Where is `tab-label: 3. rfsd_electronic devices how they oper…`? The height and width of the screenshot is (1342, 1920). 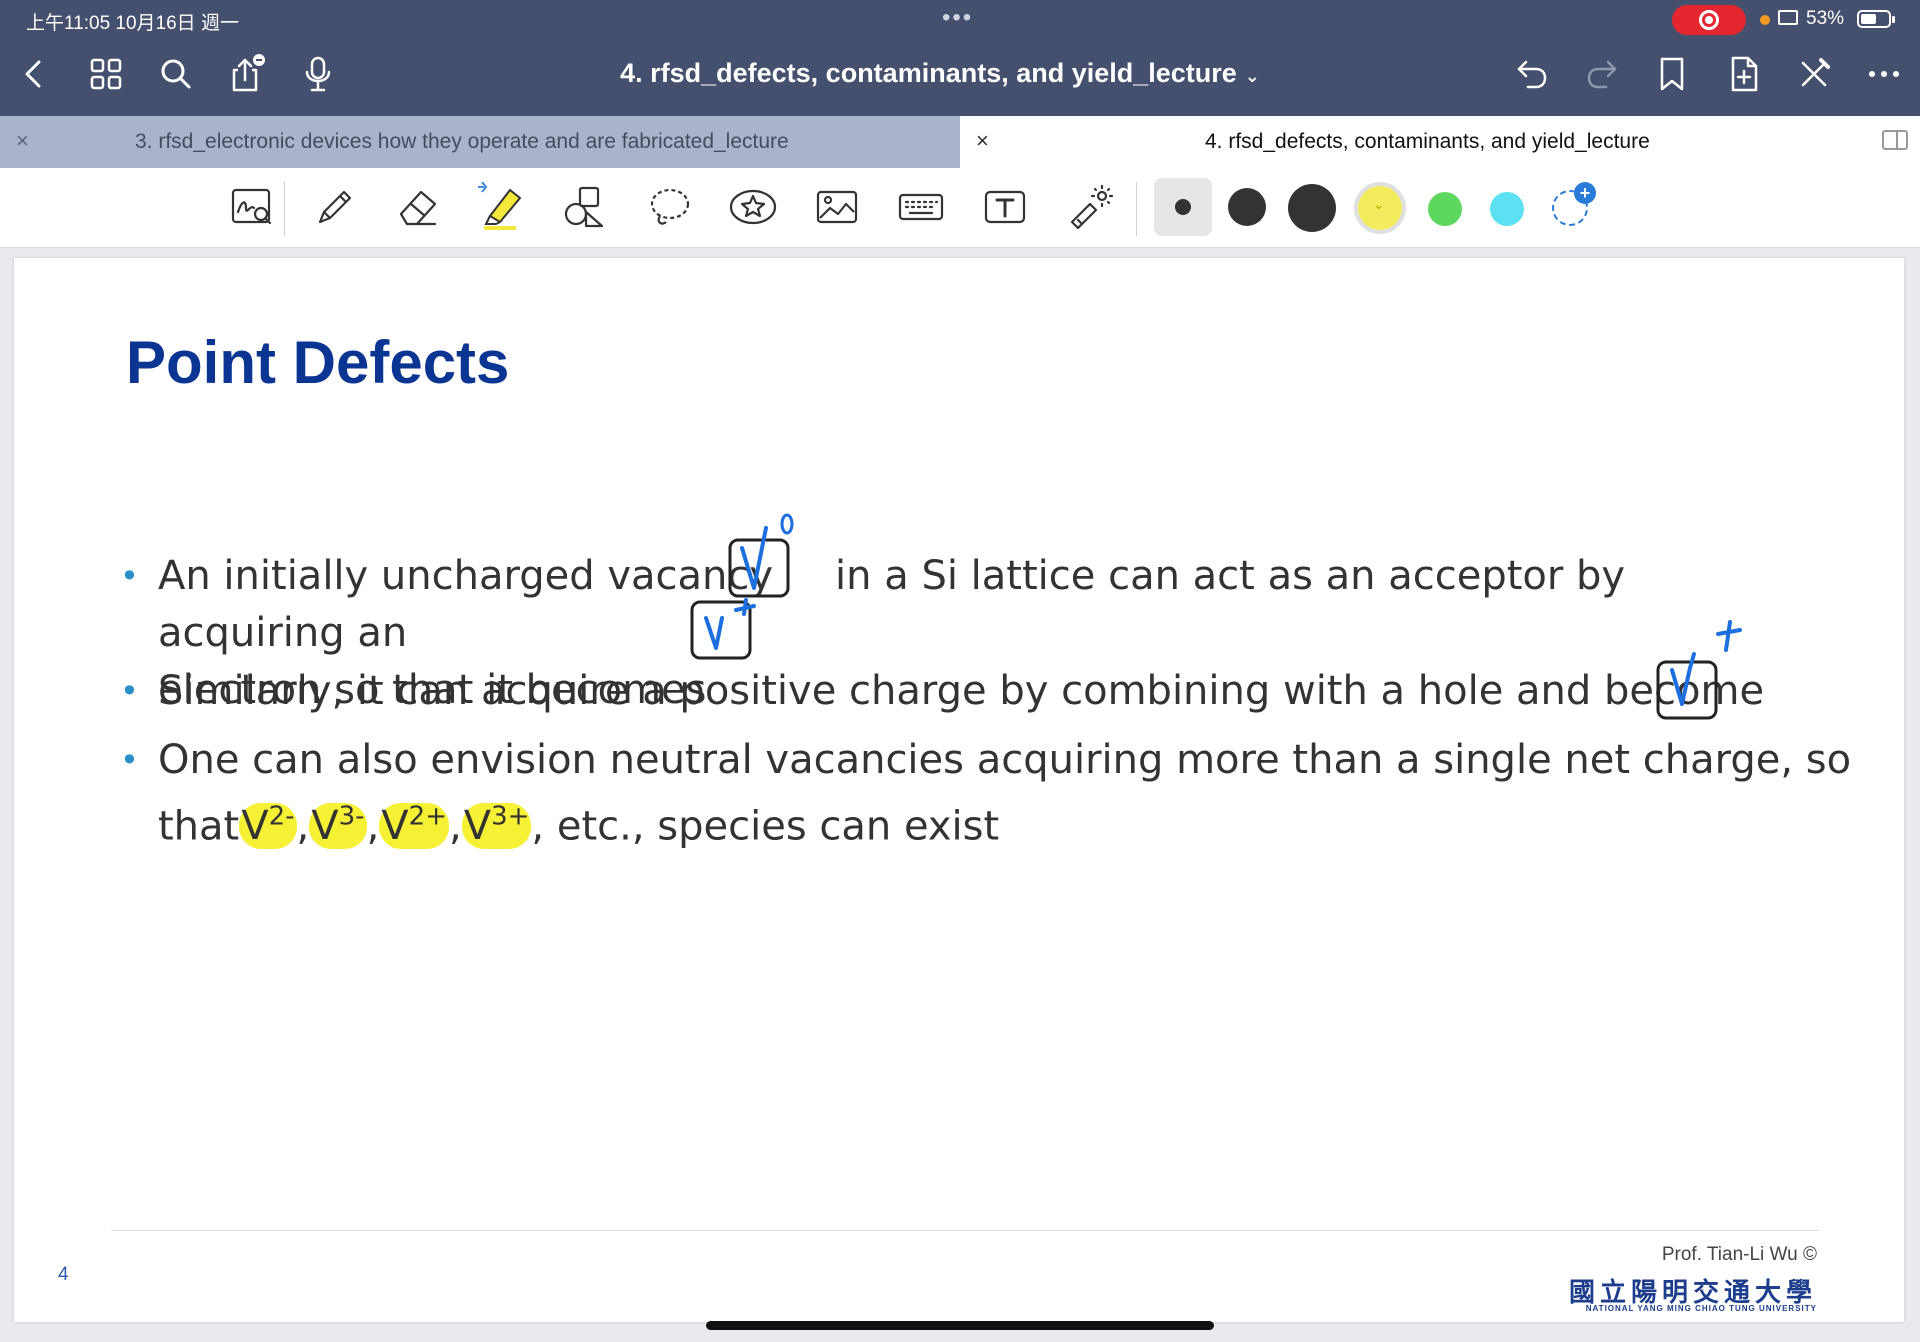 tab-label: 3. rfsd_electronic devices how they oper… is located at coordinates (462, 141).